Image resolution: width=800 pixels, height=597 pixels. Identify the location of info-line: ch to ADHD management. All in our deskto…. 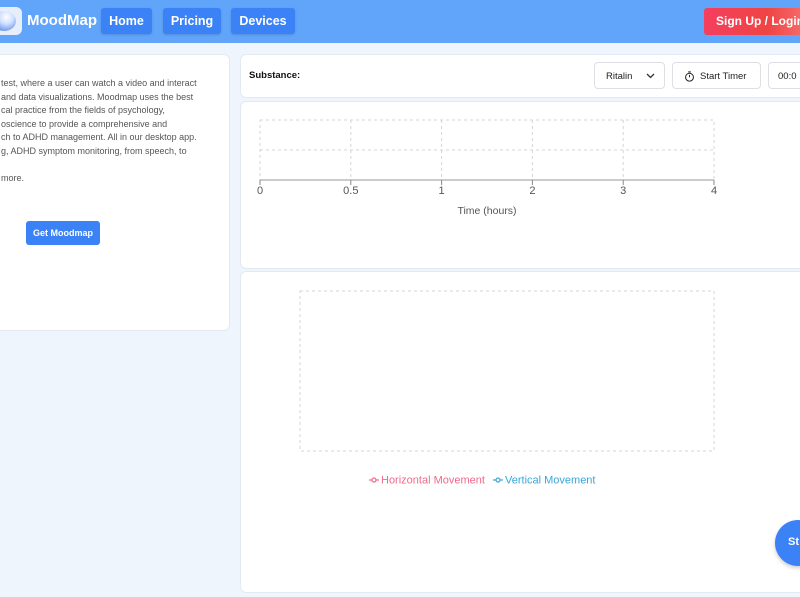
(99, 137).